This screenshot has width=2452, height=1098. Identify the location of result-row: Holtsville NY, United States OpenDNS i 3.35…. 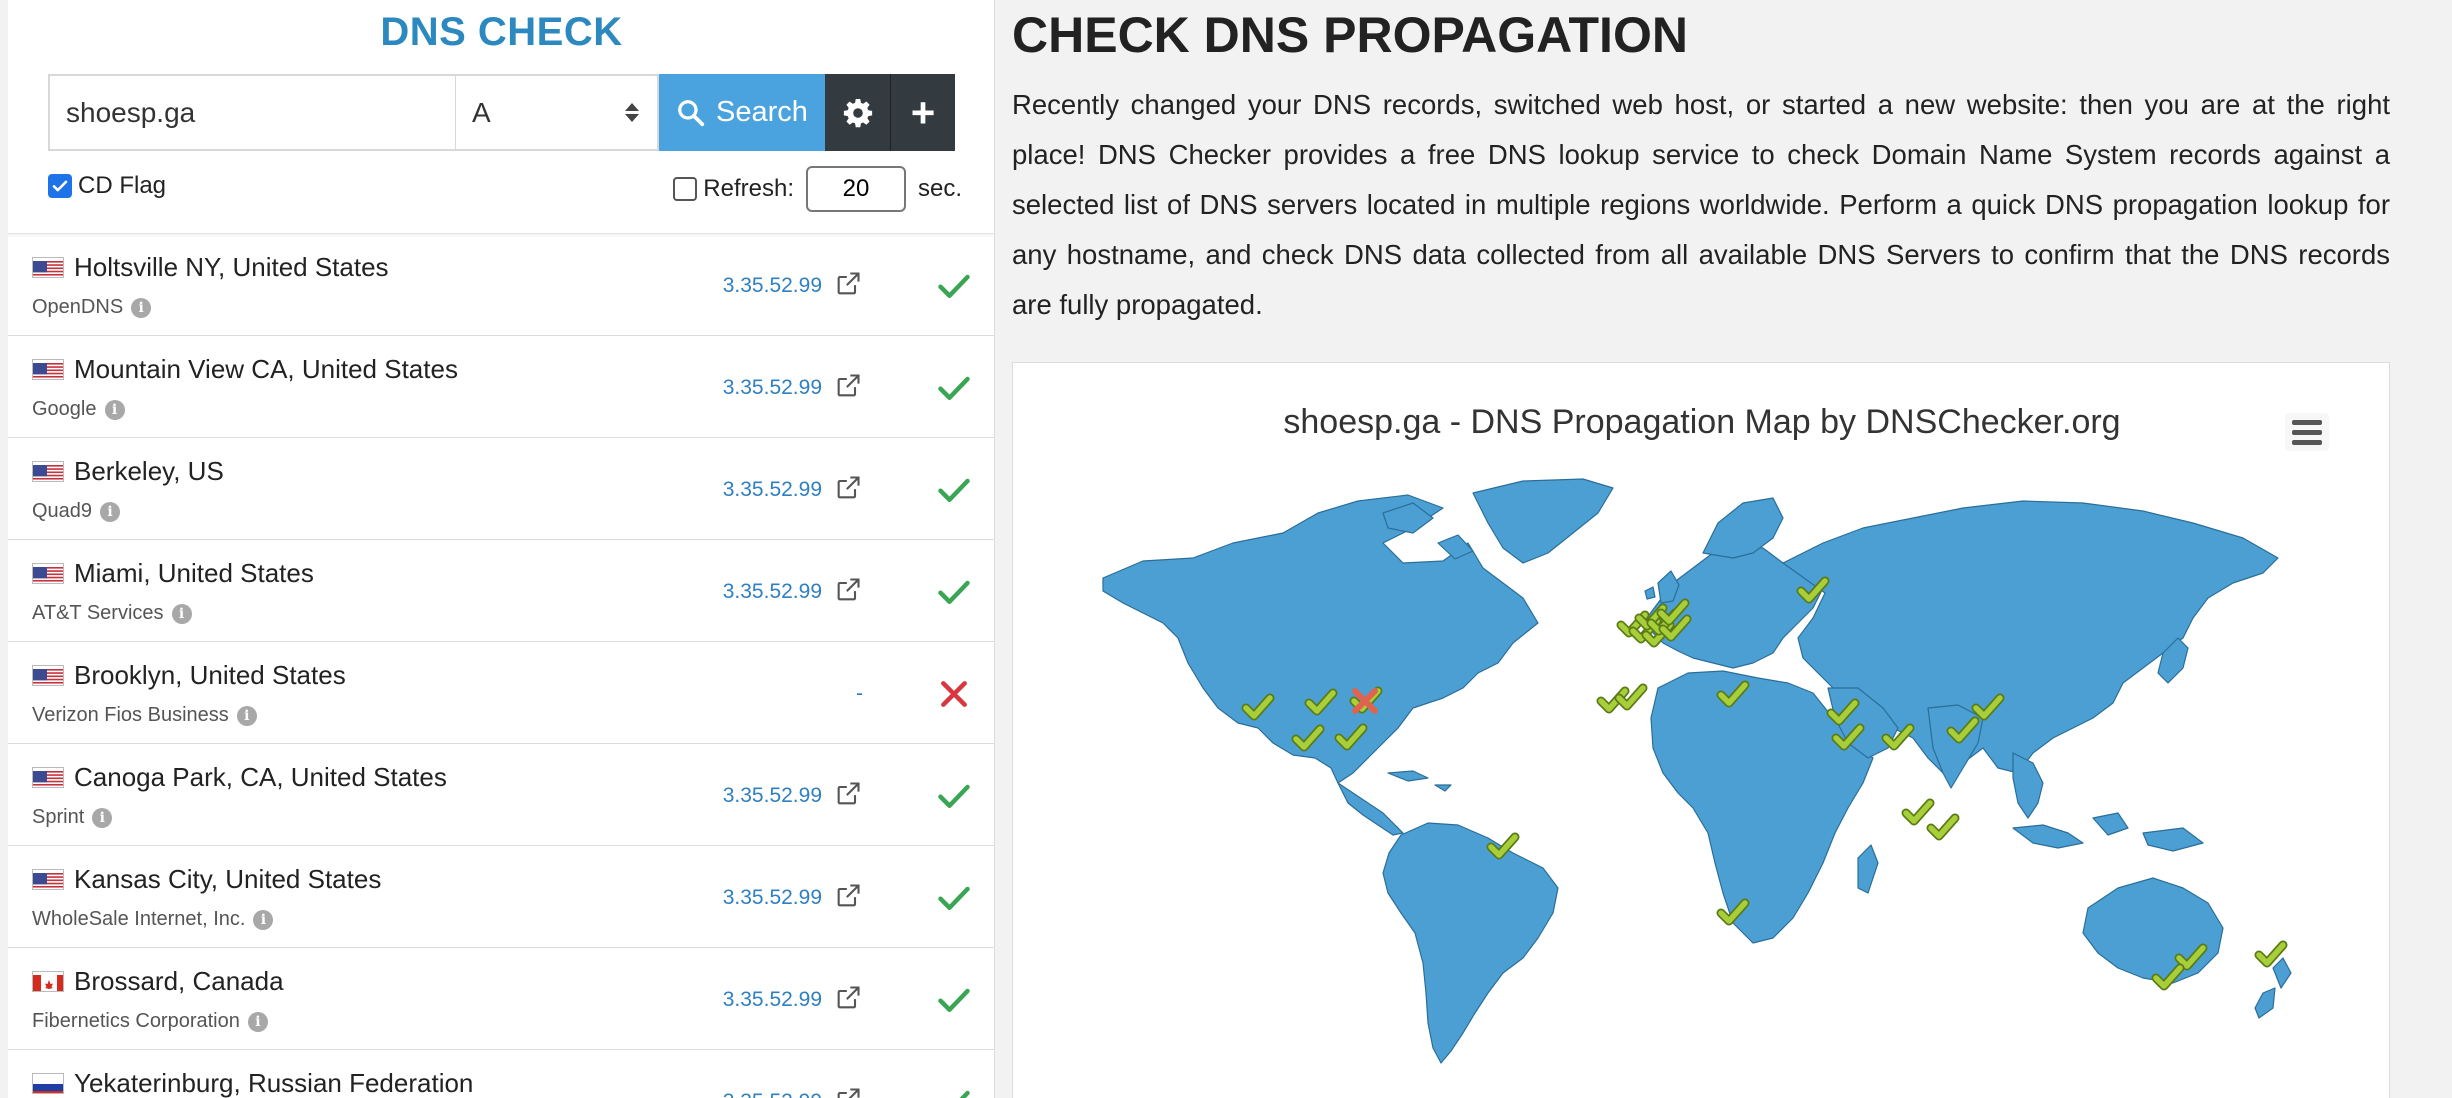
(501, 285).